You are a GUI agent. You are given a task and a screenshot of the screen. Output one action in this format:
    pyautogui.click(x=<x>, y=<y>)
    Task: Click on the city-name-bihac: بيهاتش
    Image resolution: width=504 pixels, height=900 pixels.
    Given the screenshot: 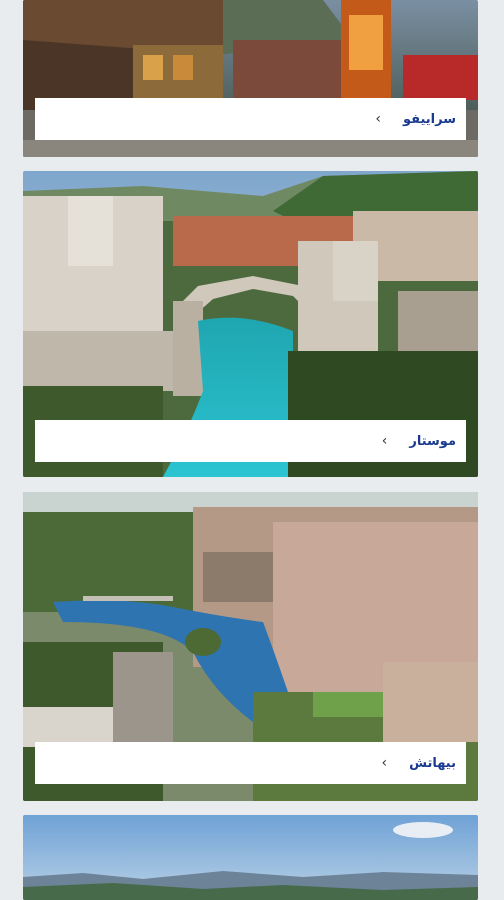 What is the action you would take?
    pyautogui.click(x=432, y=763)
    